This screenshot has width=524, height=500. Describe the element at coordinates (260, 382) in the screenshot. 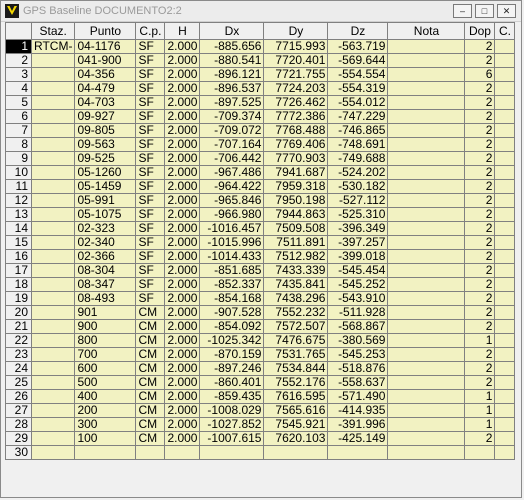

I see `table-row: 25 500 CM 2.000 -860.401 7552.176 -558.637 2` at that location.